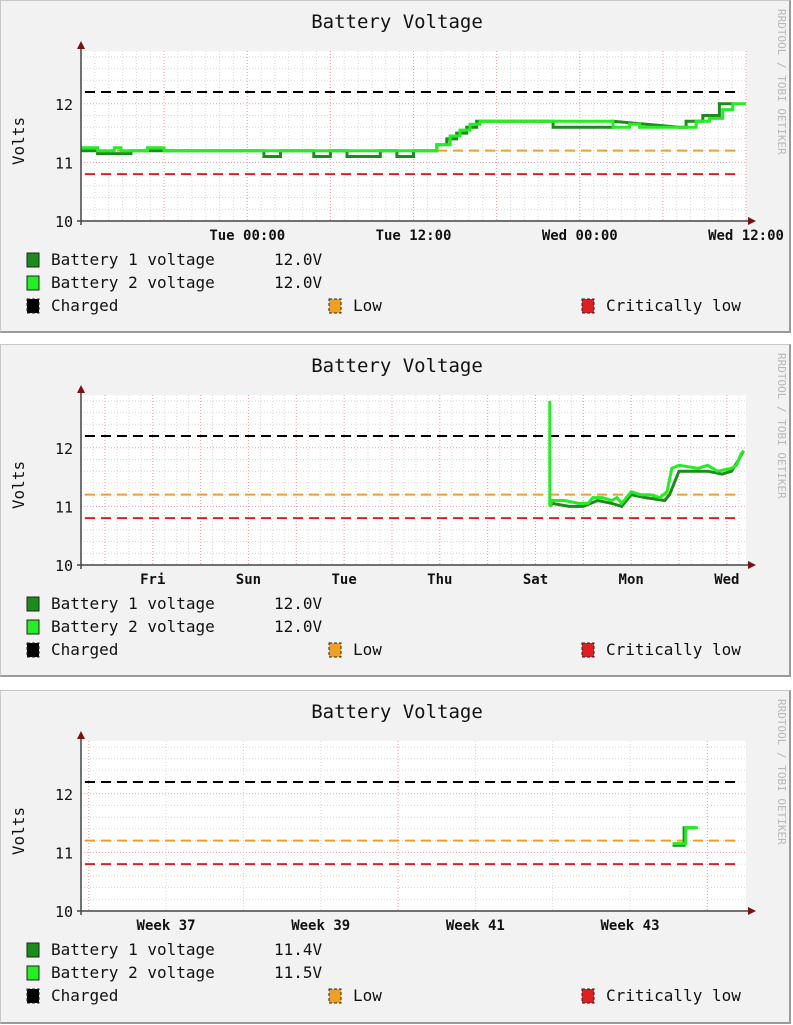 The height and width of the screenshot is (1025, 793). I want to click on legend-current-value: 11.4V, so click(298, 949).